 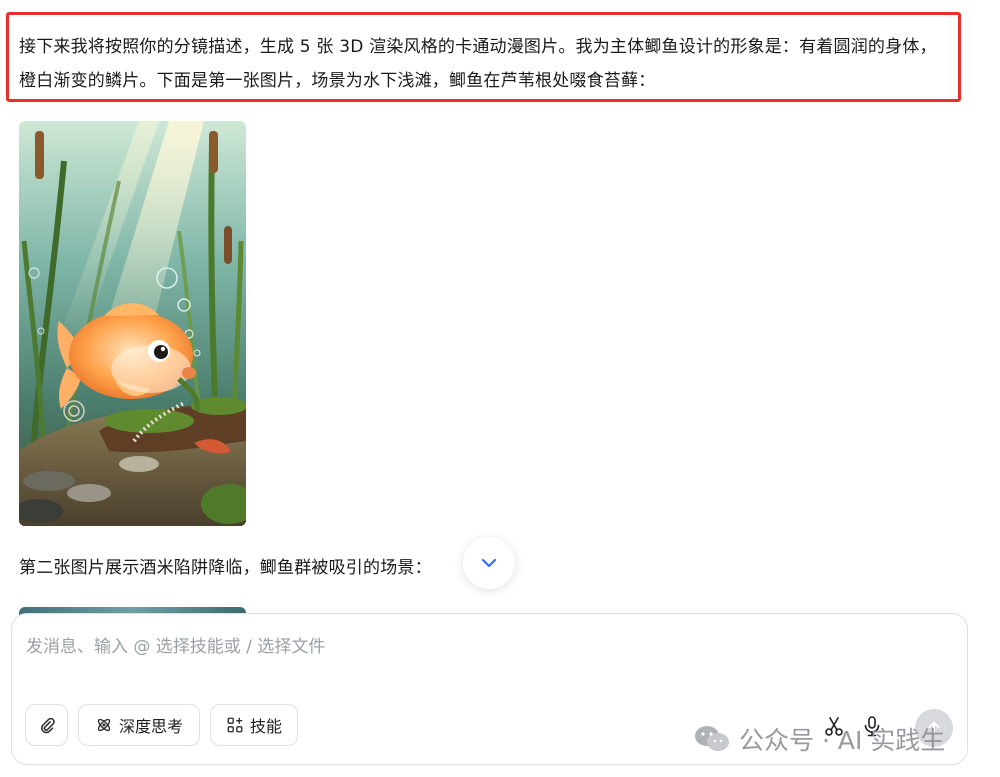 I want to click on microphone-icon, so click(x=872, y=726).